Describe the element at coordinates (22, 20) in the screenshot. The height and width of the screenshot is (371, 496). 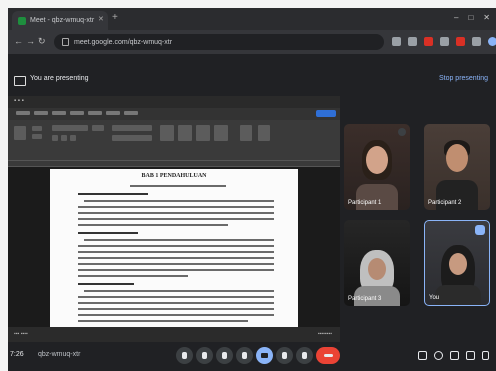
I see `tab-favicon-icon` at that location.